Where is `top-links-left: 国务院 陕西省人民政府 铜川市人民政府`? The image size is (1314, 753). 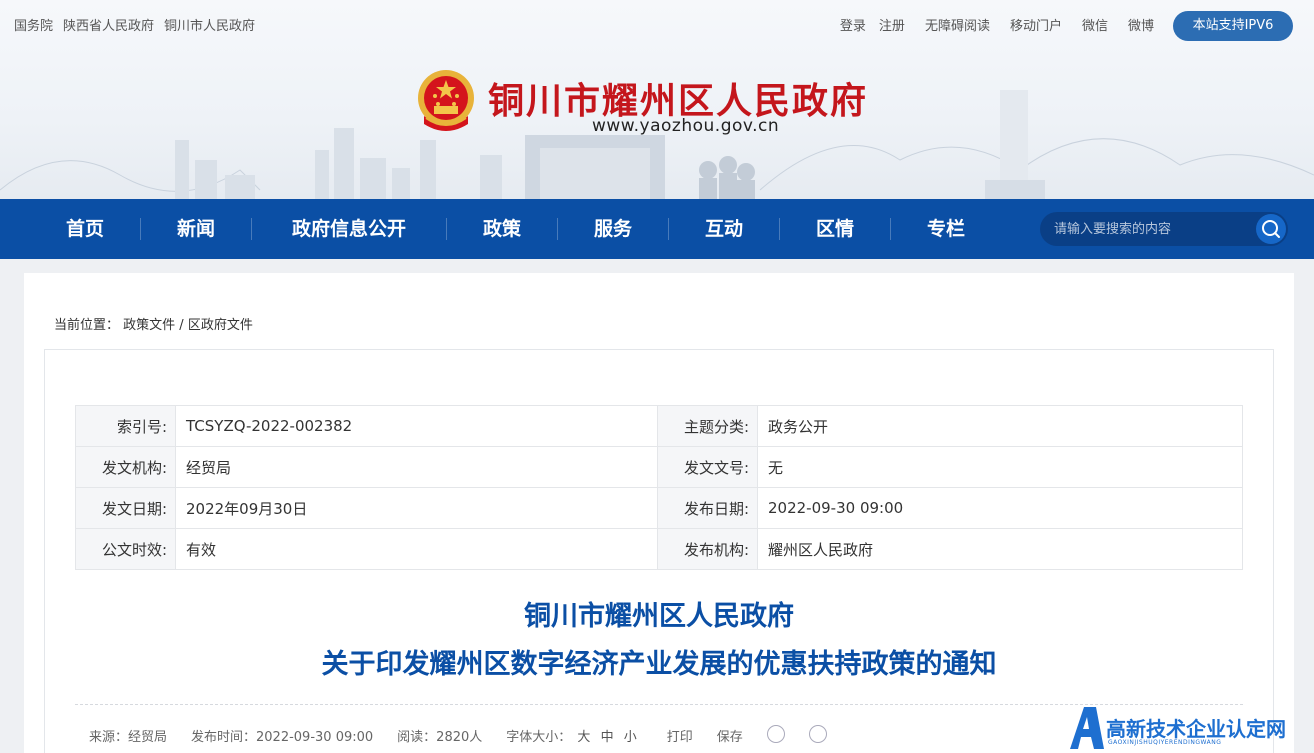
top-links-left: 国务院 陕西省人民政府 铜川市人民政府 is located at coordinates (134, 24).